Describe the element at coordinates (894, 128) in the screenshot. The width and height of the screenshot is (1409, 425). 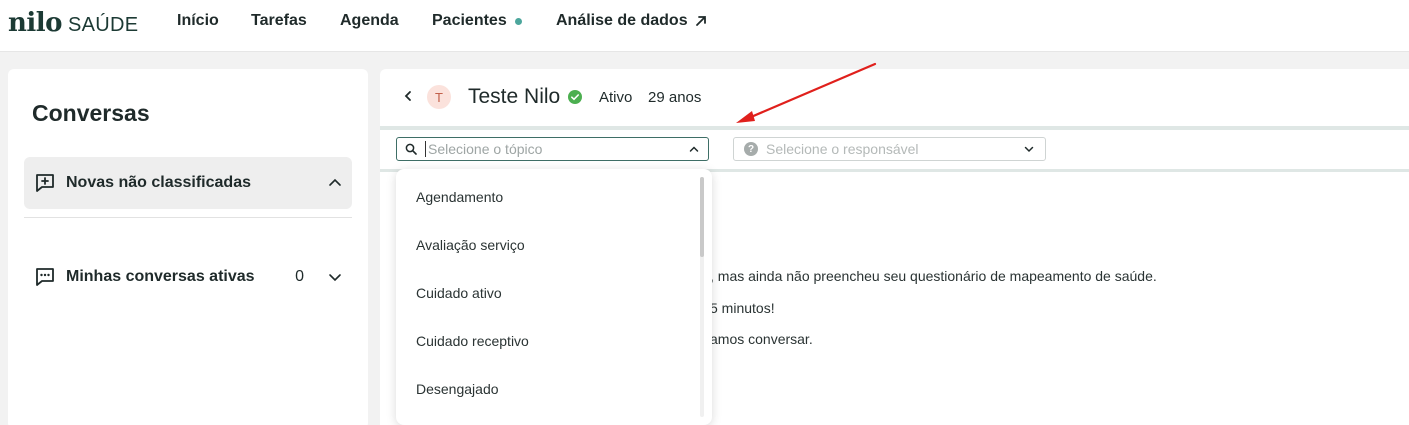
I see `header-divider` at that location.